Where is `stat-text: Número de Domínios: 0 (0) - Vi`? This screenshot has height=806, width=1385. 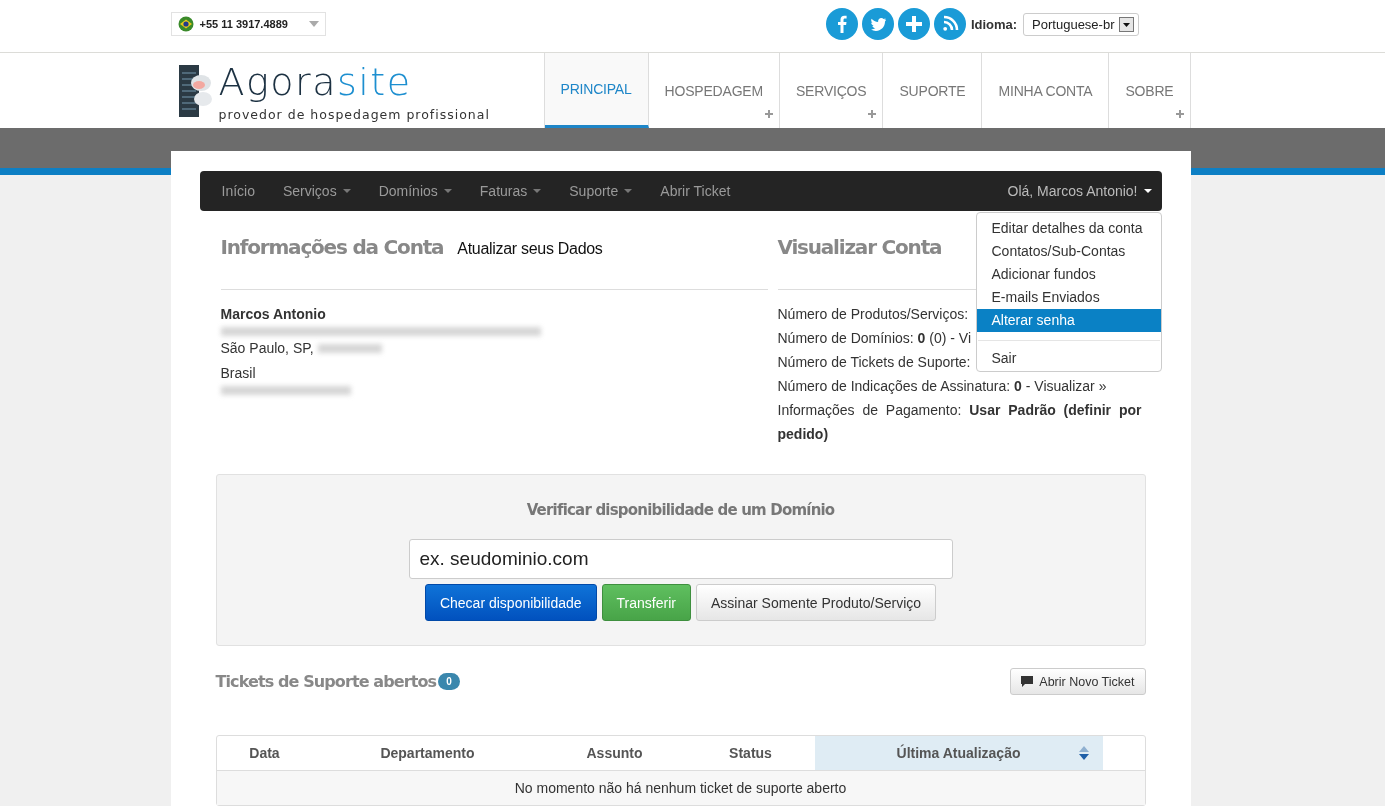 stat-text: Número de Domínios: 0 (0) - Vi is located at coordinates (874, 338).